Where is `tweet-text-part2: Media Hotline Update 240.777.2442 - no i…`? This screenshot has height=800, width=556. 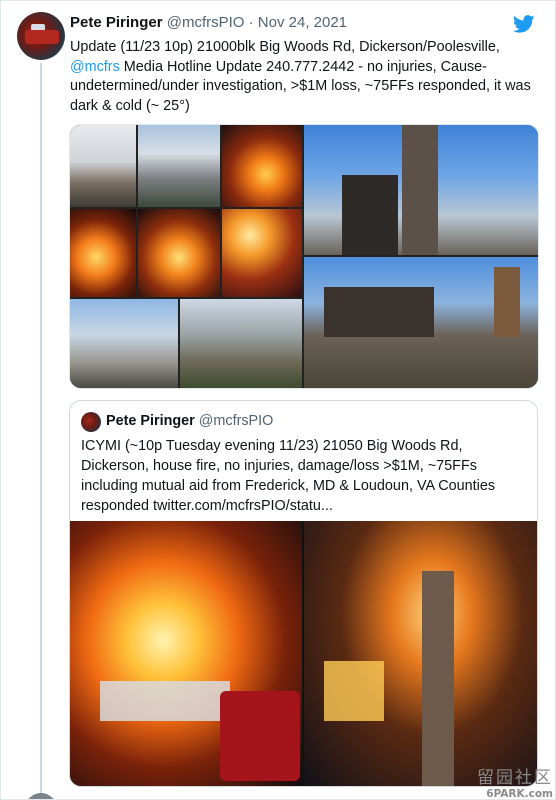
tweet-text-part2: Media Hotline Update 240.777.2442 - no i… is located at coordinates (300, 86).